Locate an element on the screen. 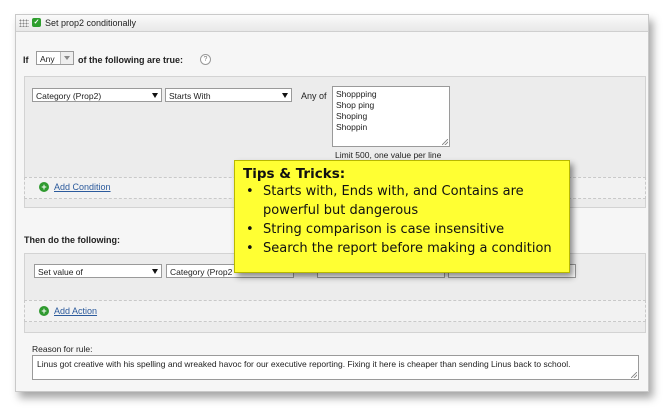 This screenshot has height=419, width=672. add-action-link: Add Action is located at coordinates (75, 311).